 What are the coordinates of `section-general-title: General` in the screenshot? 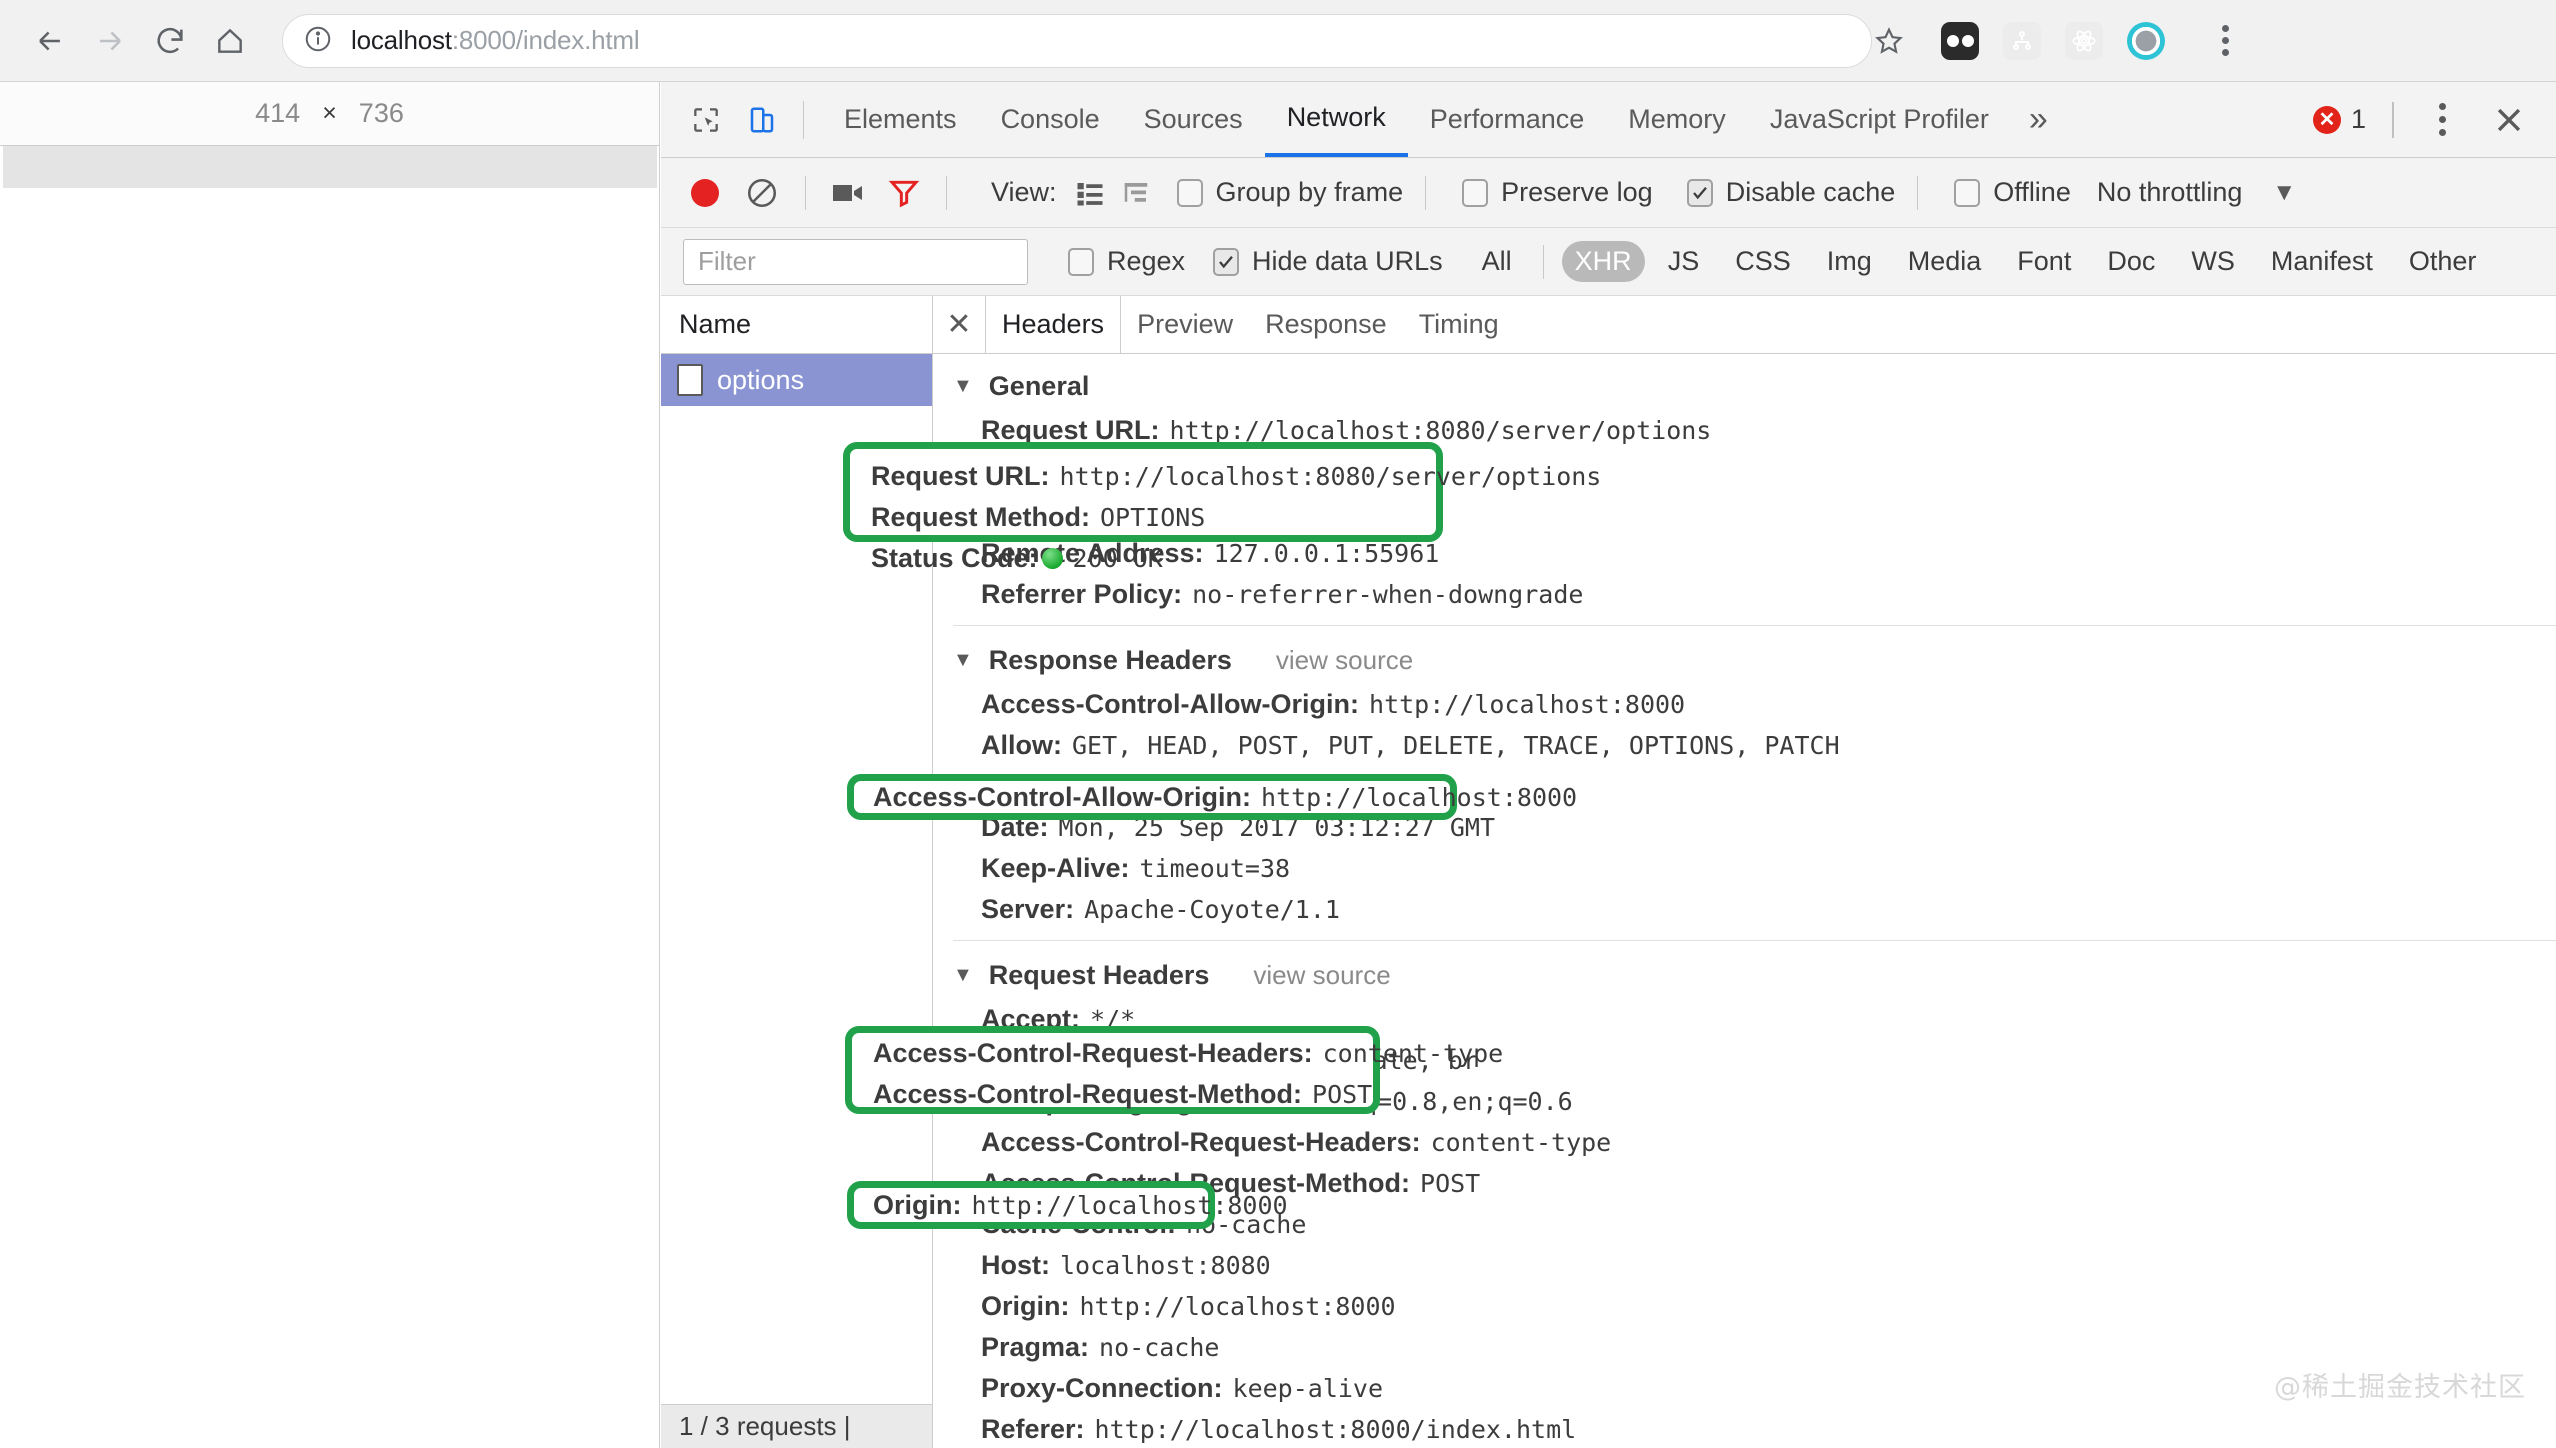 It's located at (1039, 385).